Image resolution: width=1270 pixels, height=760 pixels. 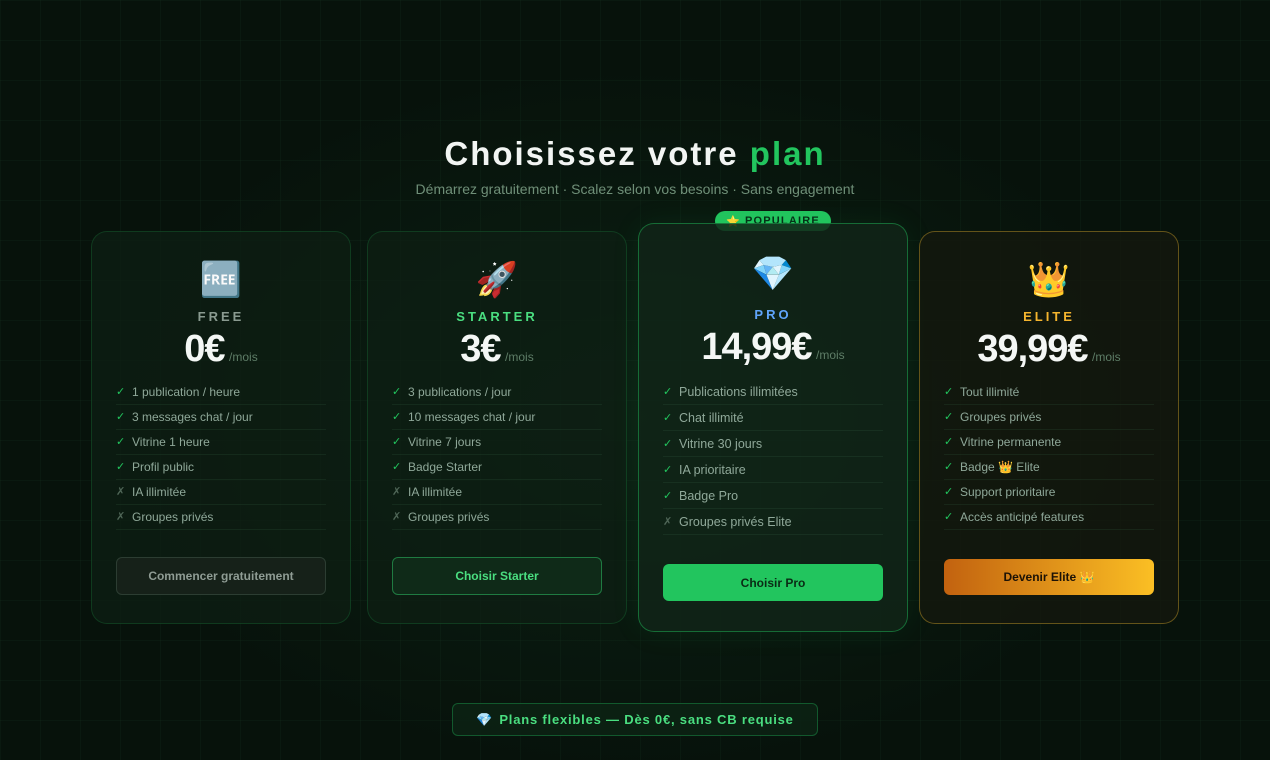 What do you see at coordinates (497, 316) in the screenshot?
I see `plan-name: STARTER` at bounding box center [497, 316].